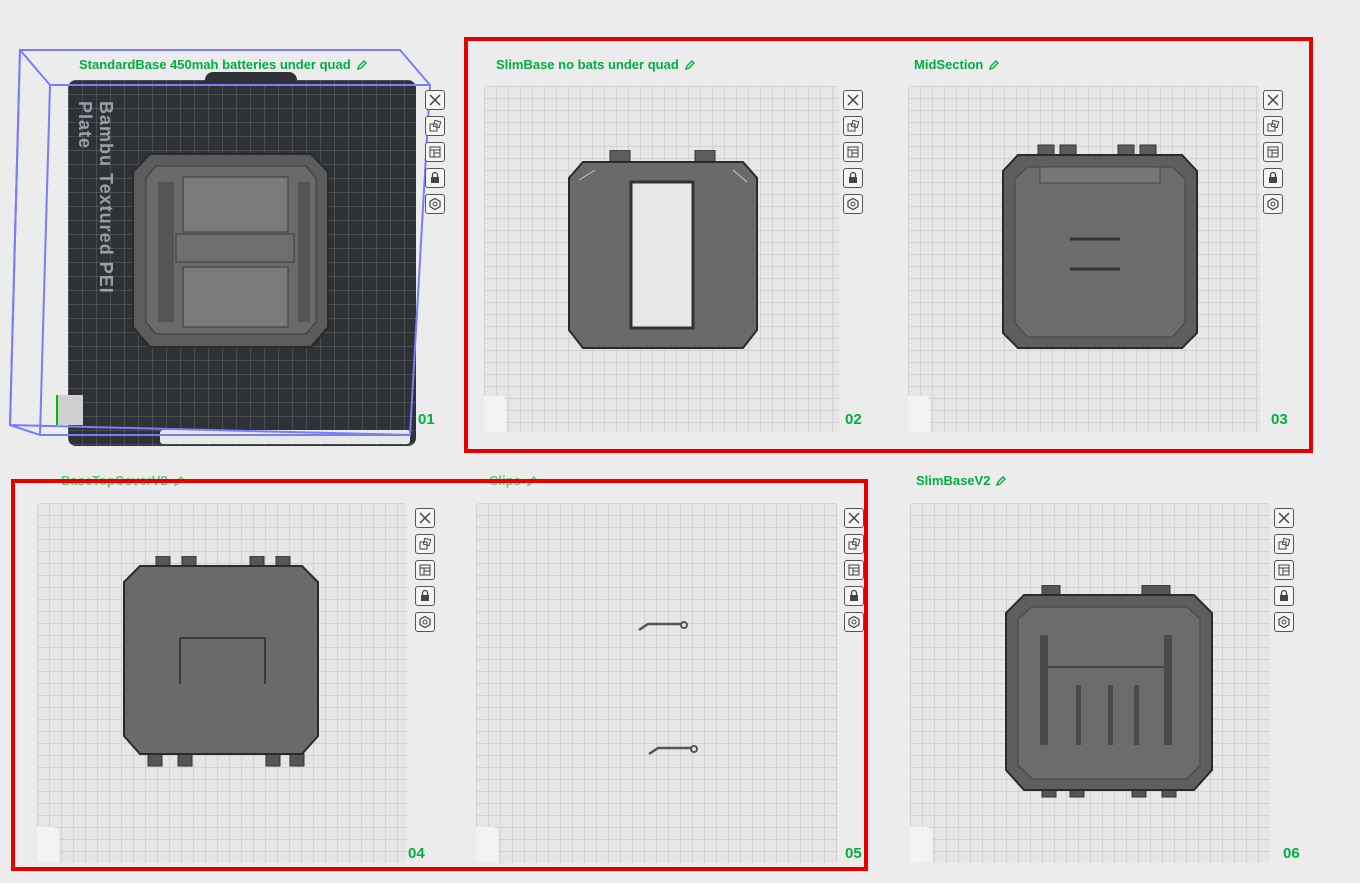  What do you see at coordinates (426, 419) in the screenshot?
I see `plate-number-01: 01` at bounding box center [426, 419].